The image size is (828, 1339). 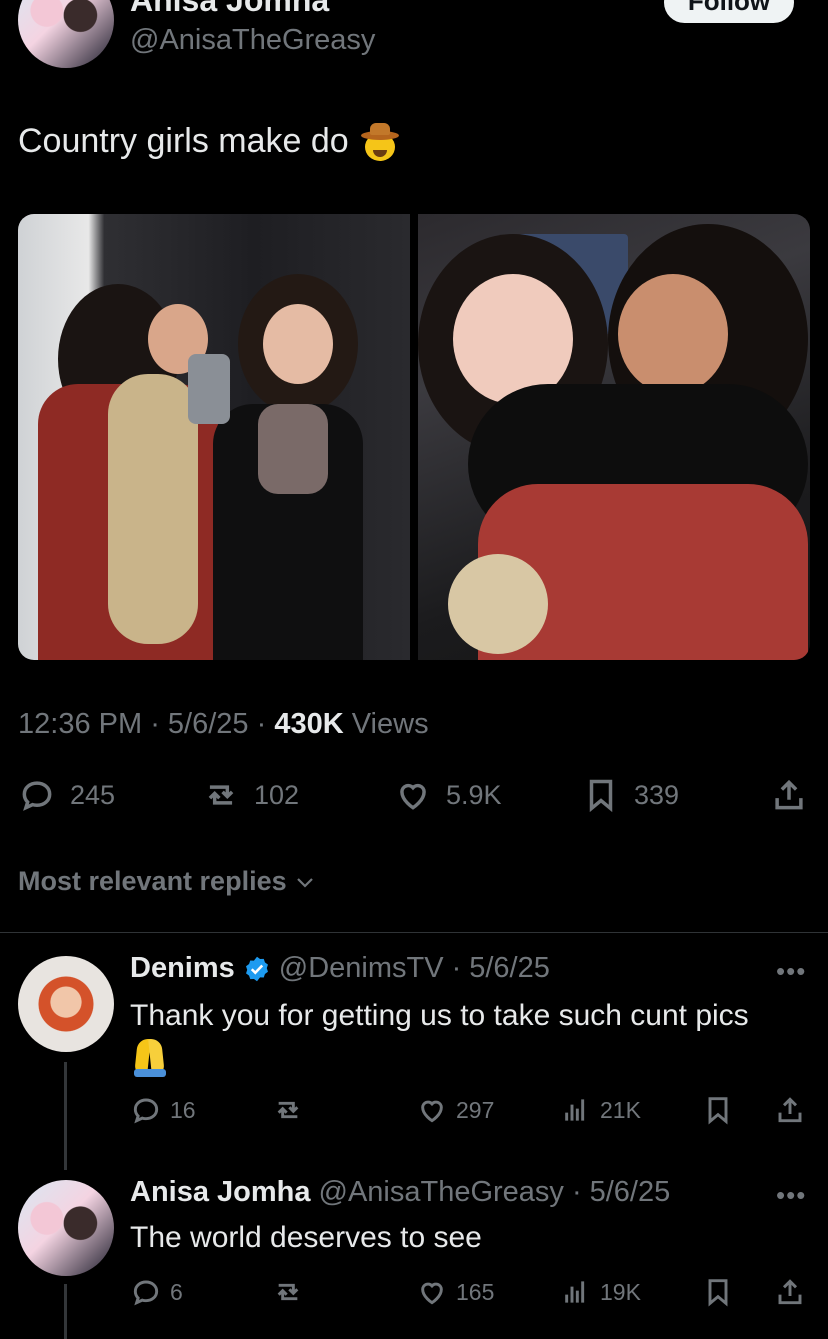 I want to click on reply-count: 245, so click(x=93, y=794).